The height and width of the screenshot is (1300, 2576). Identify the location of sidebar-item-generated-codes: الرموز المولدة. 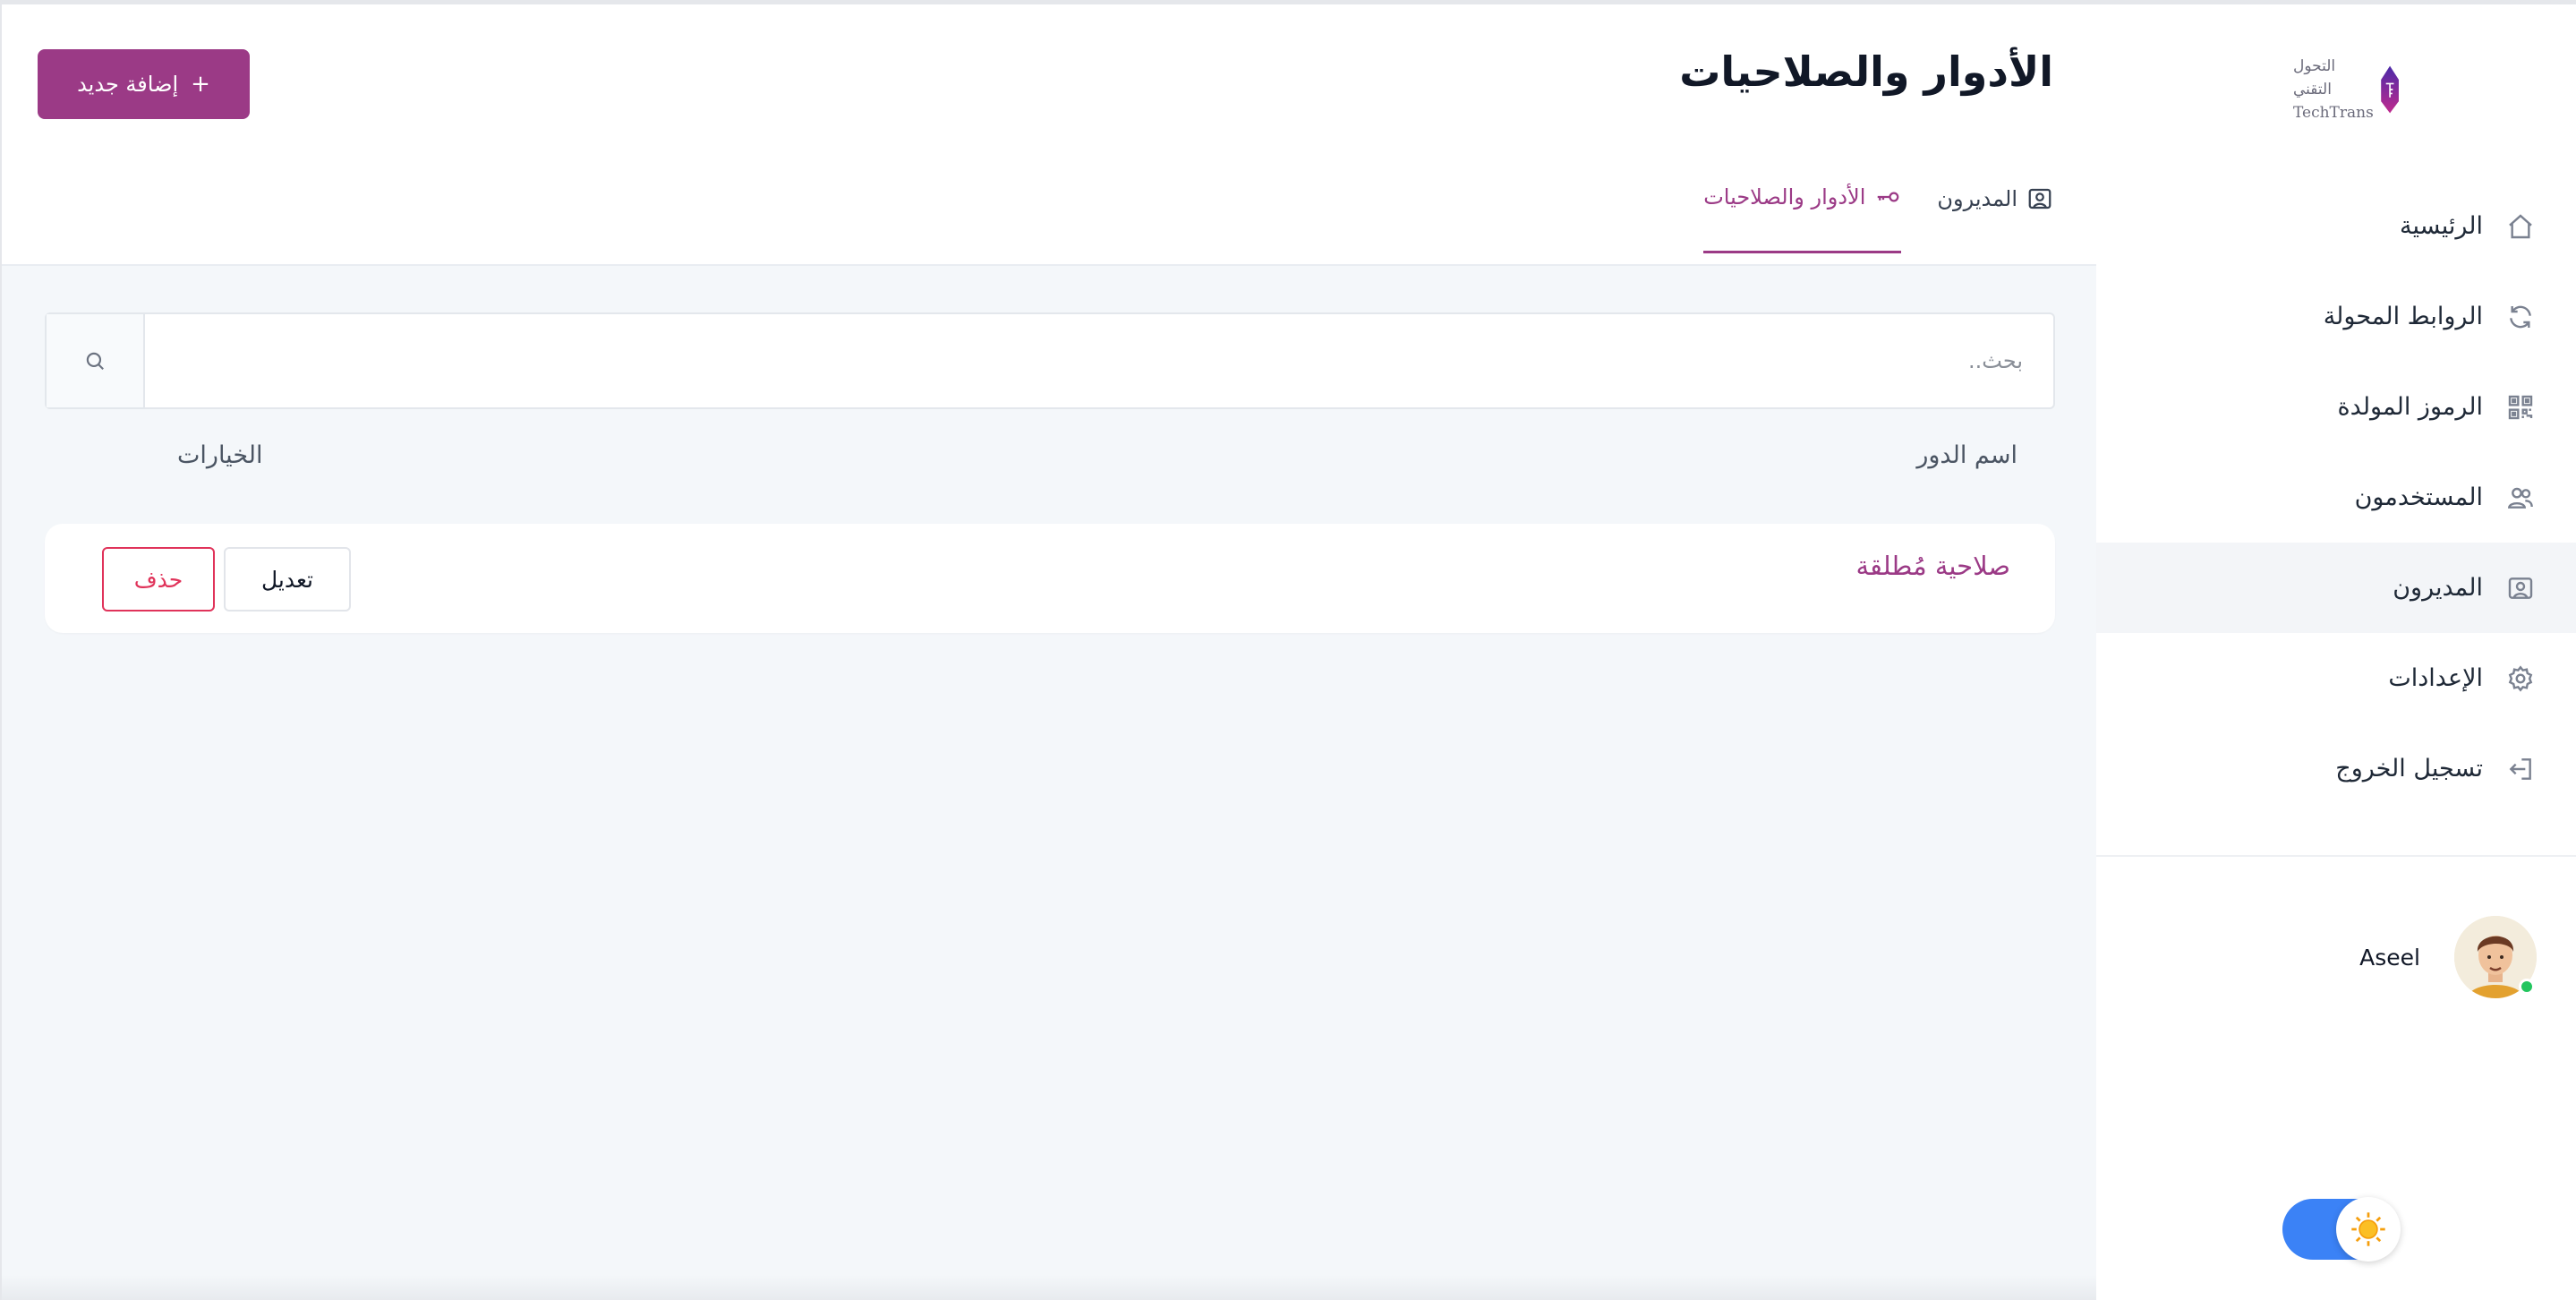
(2336, 407).